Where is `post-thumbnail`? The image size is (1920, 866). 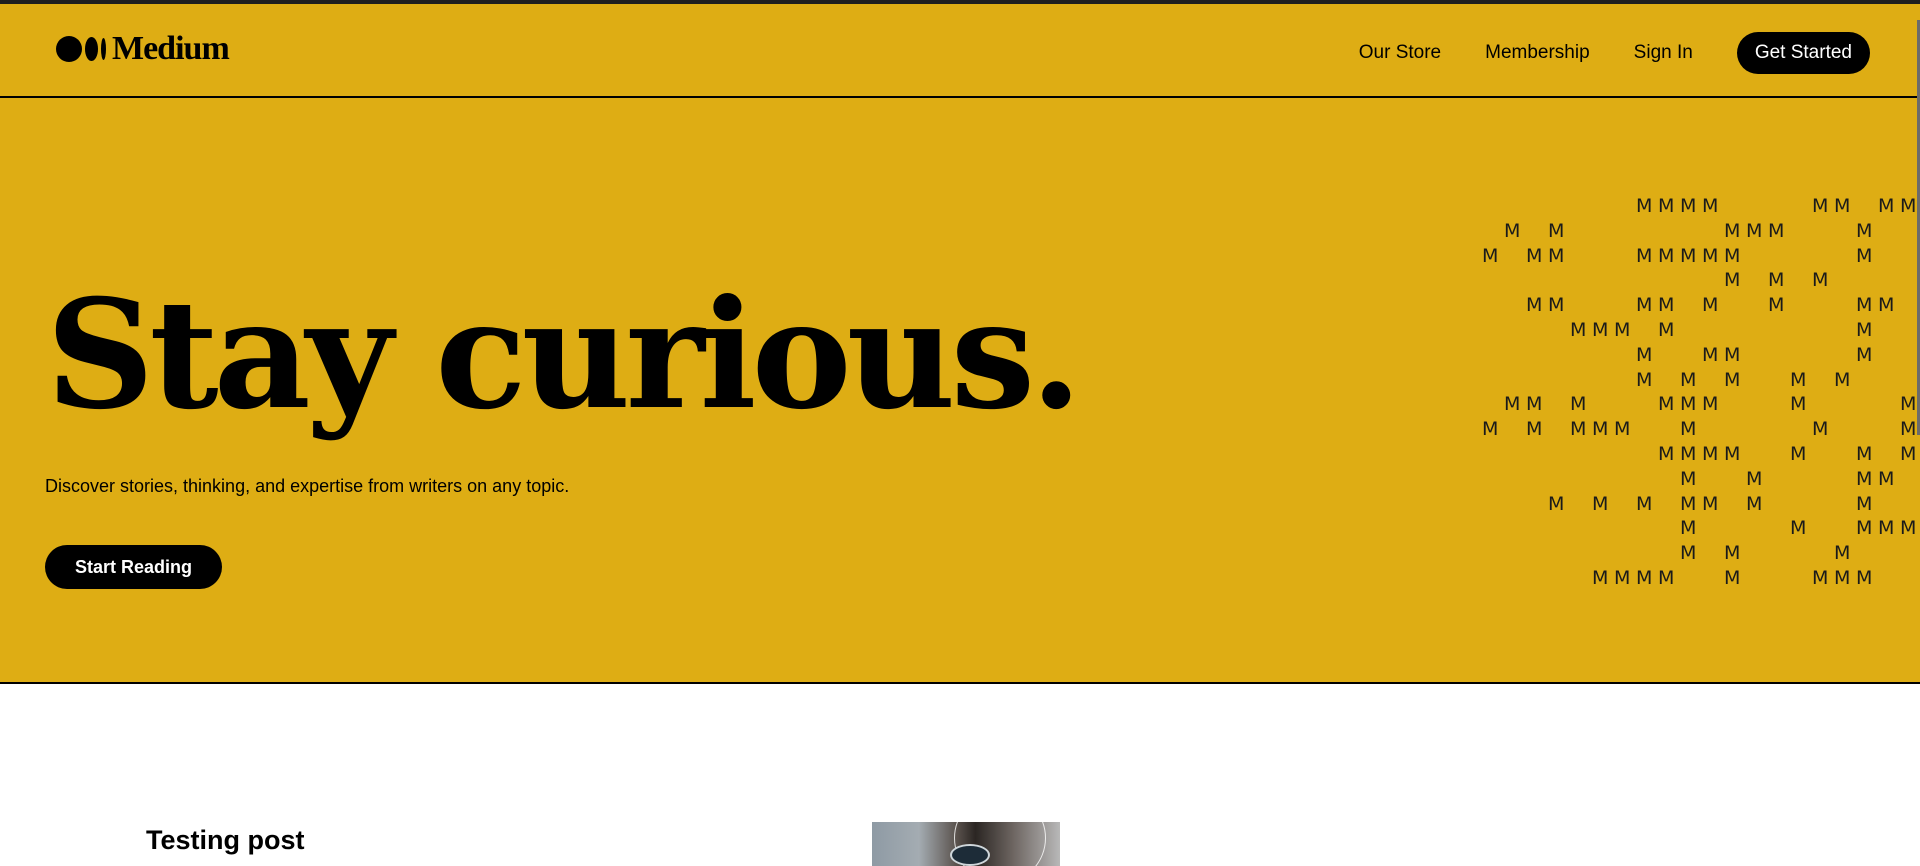
post-thumbnail is located at coordinates (966, 844).